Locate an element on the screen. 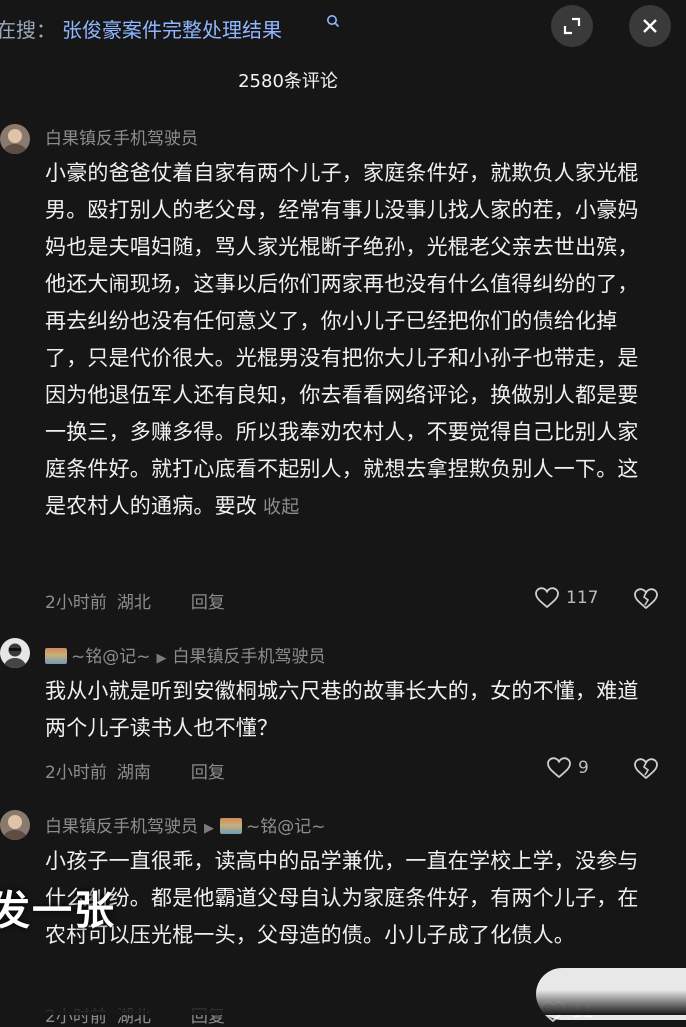 The width and height of the screenshot is (686, 1027). top-bar: 在搜： 张俊豪案件完整处理结果 is located at coordinates (343, 30).